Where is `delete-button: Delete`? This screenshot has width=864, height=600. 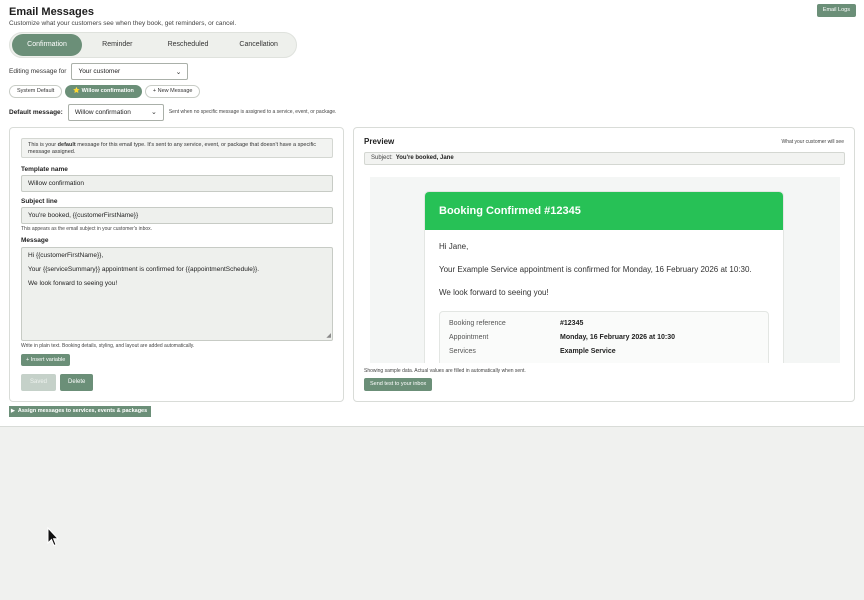
delete-button: Delete is located at coordinates (77, 382).